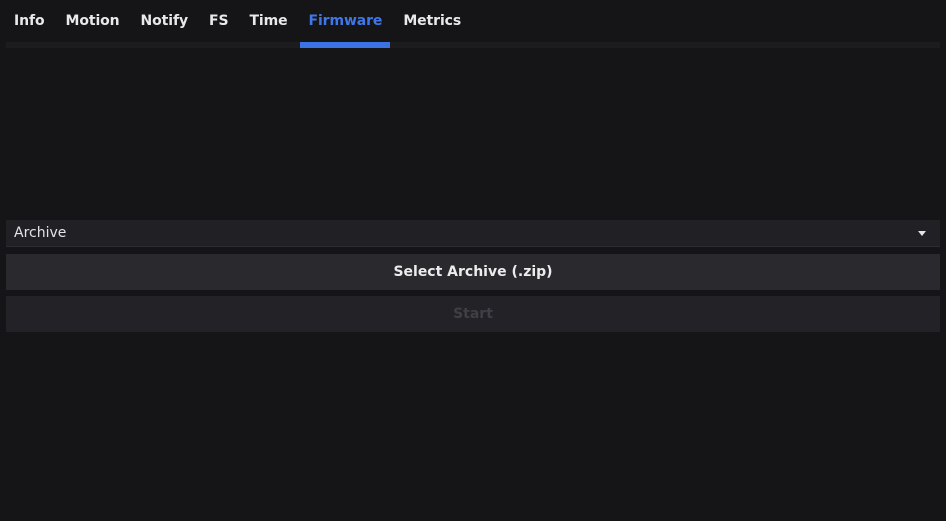 Image resolution: width=946 pixels, height=521 pixels. I want to click on firmware-type-value: Archive, so click(40, 233).